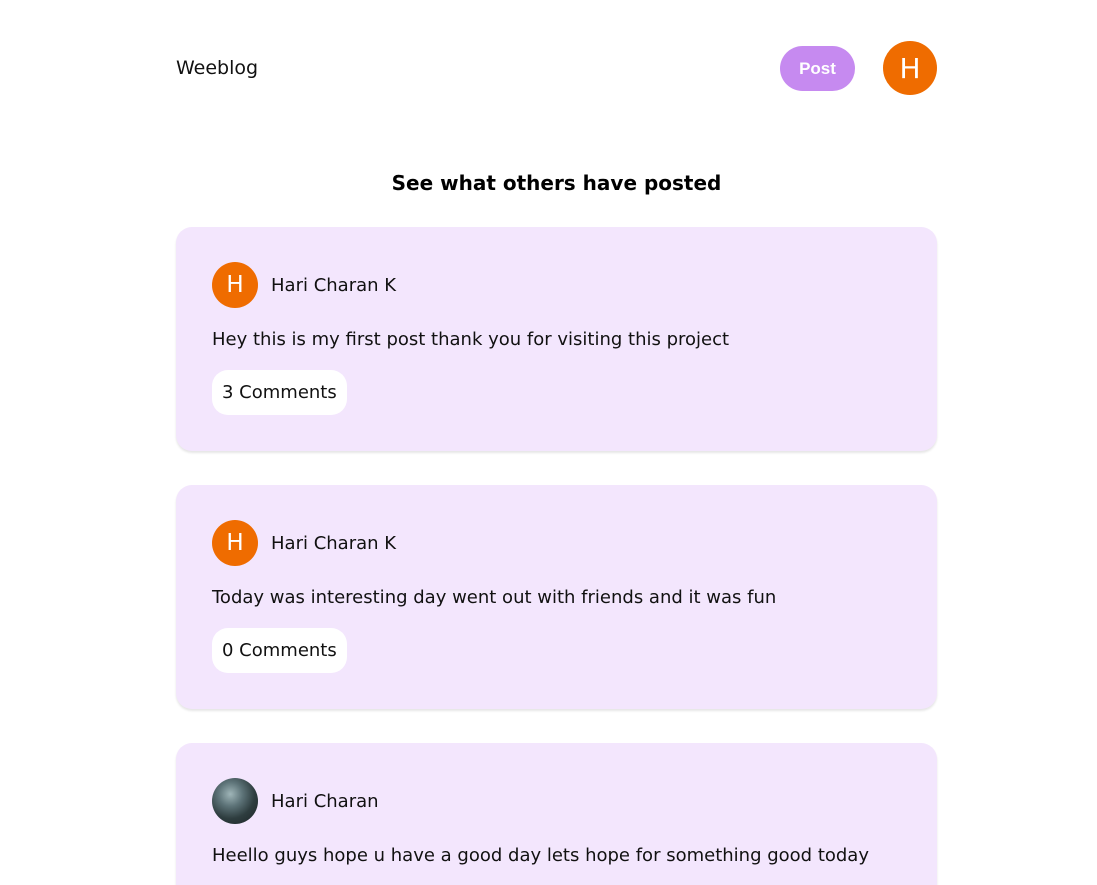 This screenshot has width=1097, height=885. I want to click on author-name: Hari Charan, so click(325, 801).